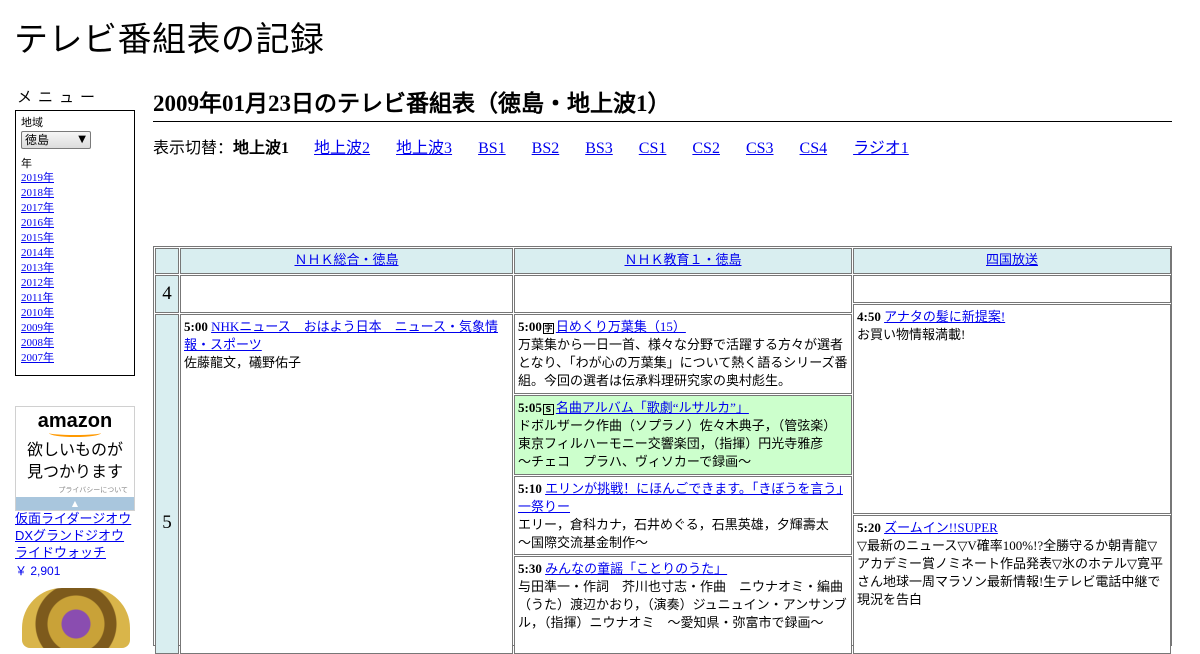 Image resolution: width=1200 pixels, height=654 pixels. Describe the element at coordinates (706, 148) in the screenshot. I see `switch-link-cs2: CS2` at that location.